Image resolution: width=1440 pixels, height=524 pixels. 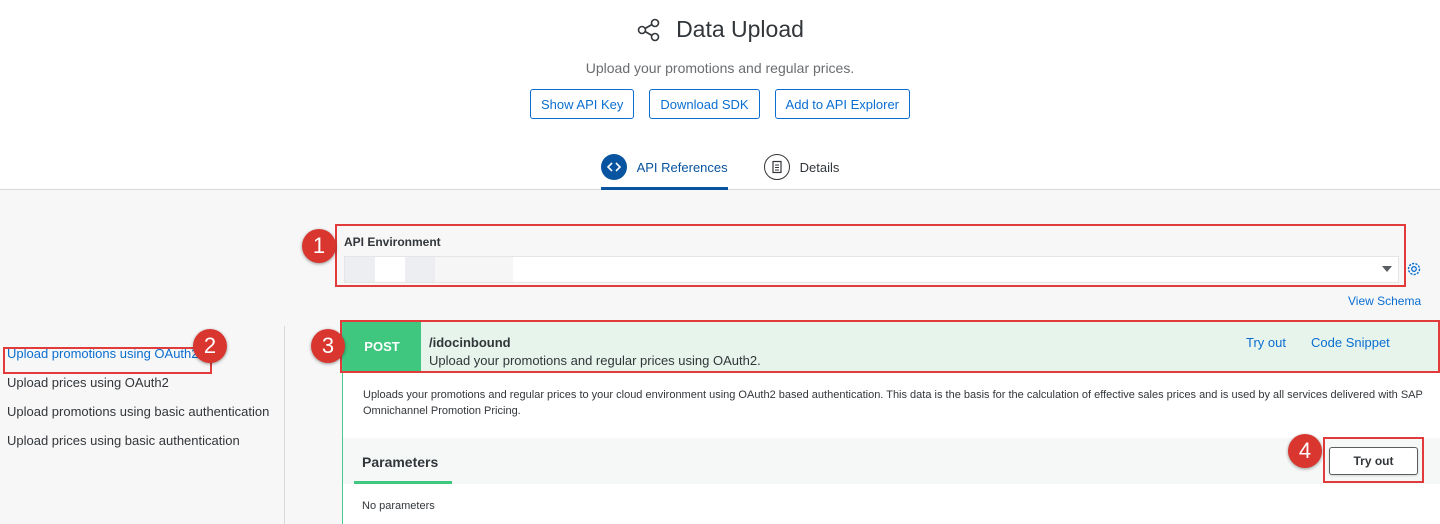 I want to click on tab-details: Details, so click(x=801, y=171).